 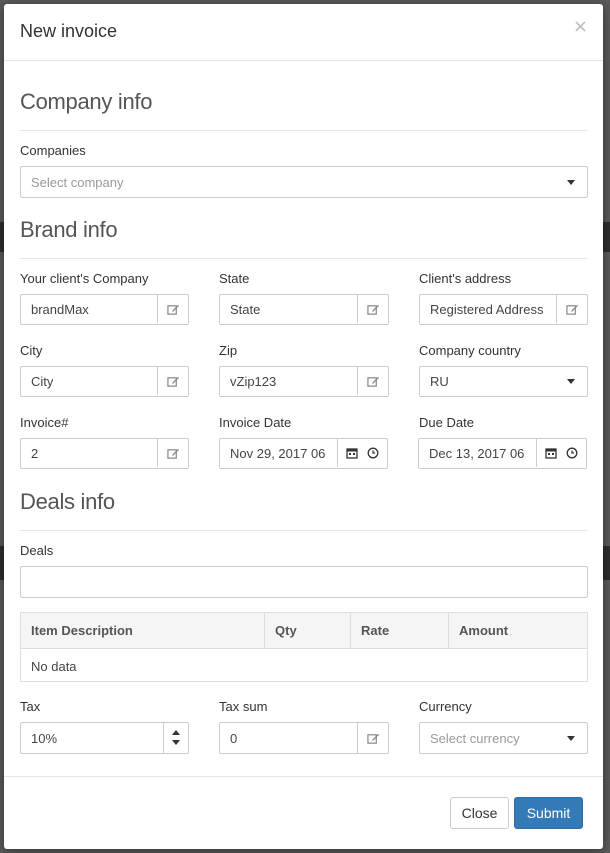 I want to click on invoice-date-field: Nov 29, 2017 06, so click(x=303, y=453).